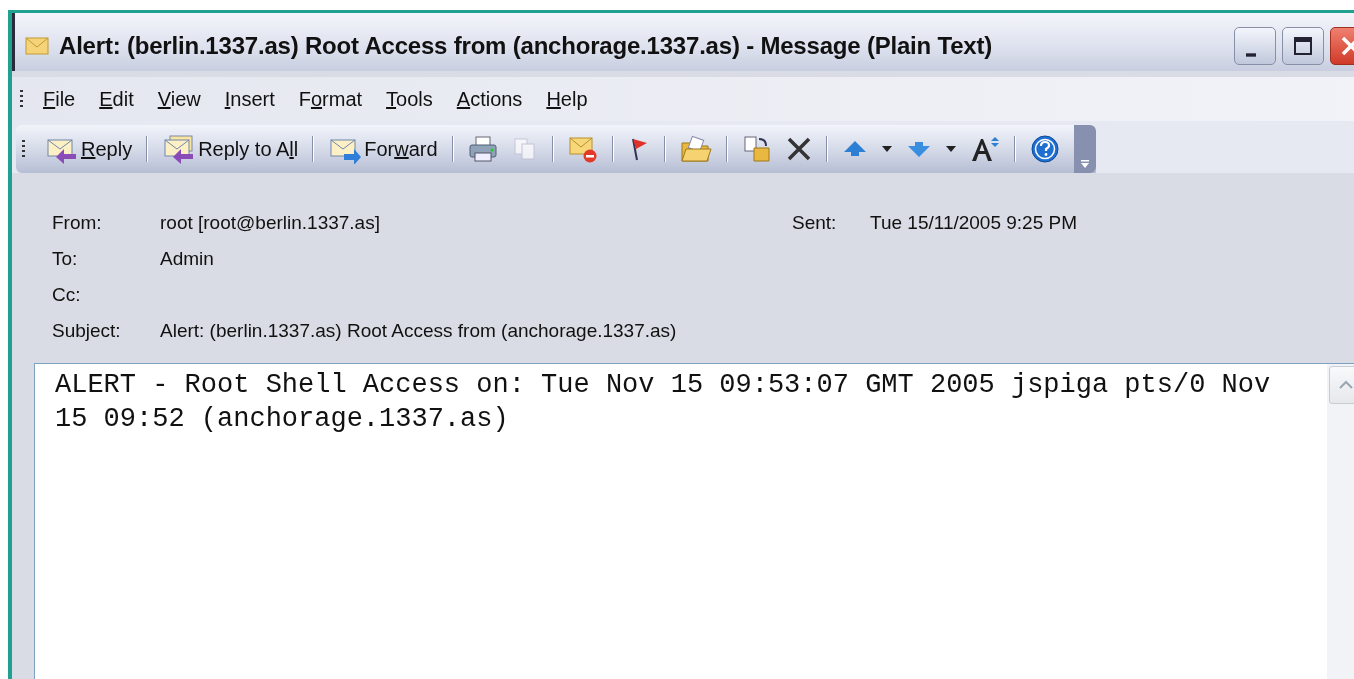 Image resolution: width=1354 pixels, height=679 pixels. What do you see at coordinates (1084, 164) in the screenshot?
I see `chevron-down-icon` at bounding box center [1084, 164].